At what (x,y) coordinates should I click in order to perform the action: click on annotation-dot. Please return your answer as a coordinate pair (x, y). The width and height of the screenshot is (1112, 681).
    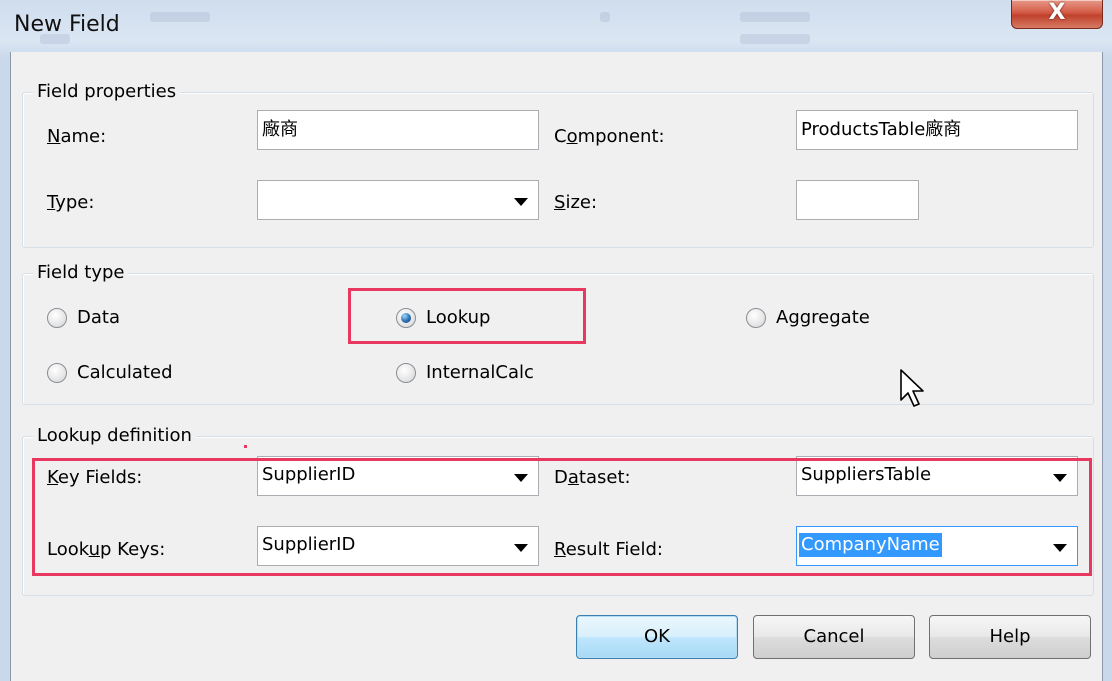
    Looking at the image, I should click on (245, 446).